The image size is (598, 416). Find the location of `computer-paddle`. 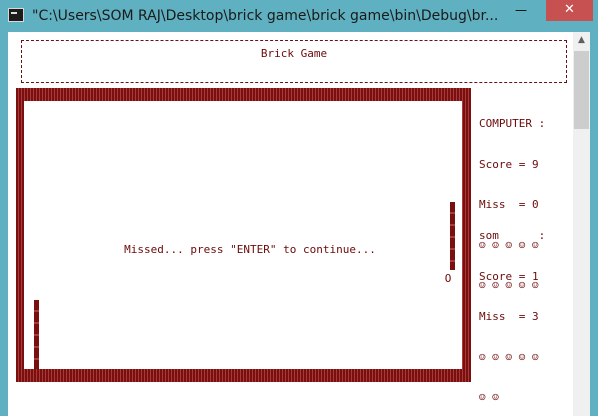

computer-paddle is located at coordinates (452, 236).